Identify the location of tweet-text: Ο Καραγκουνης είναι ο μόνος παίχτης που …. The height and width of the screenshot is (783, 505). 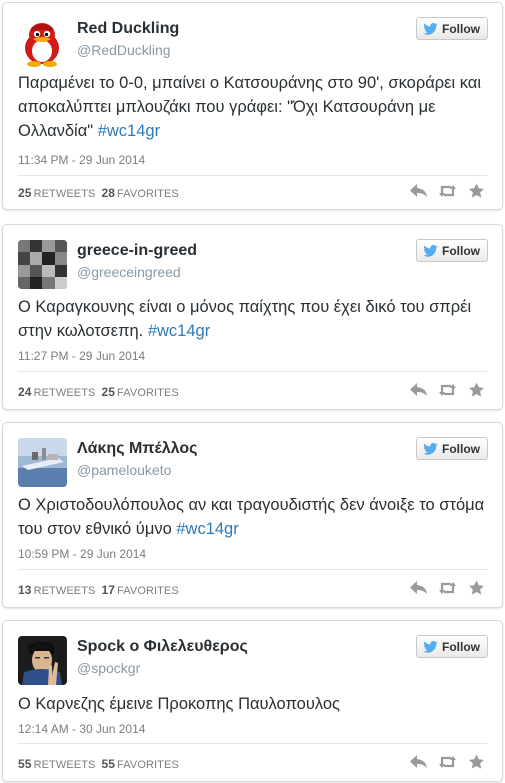
(253, 319).